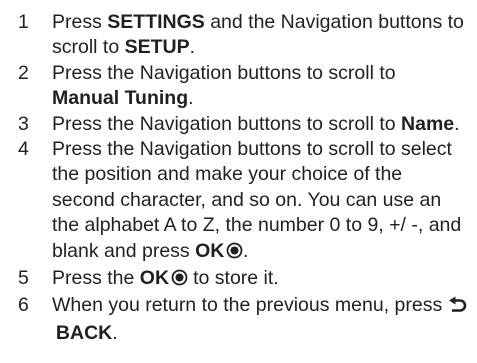 Image resolution: width=477 pixels, height=363 pixels. What do you see at coordinates (157, 47) in the screenshot?
I see `setup-keyword: SETUP` at bounding box center [157, 47].